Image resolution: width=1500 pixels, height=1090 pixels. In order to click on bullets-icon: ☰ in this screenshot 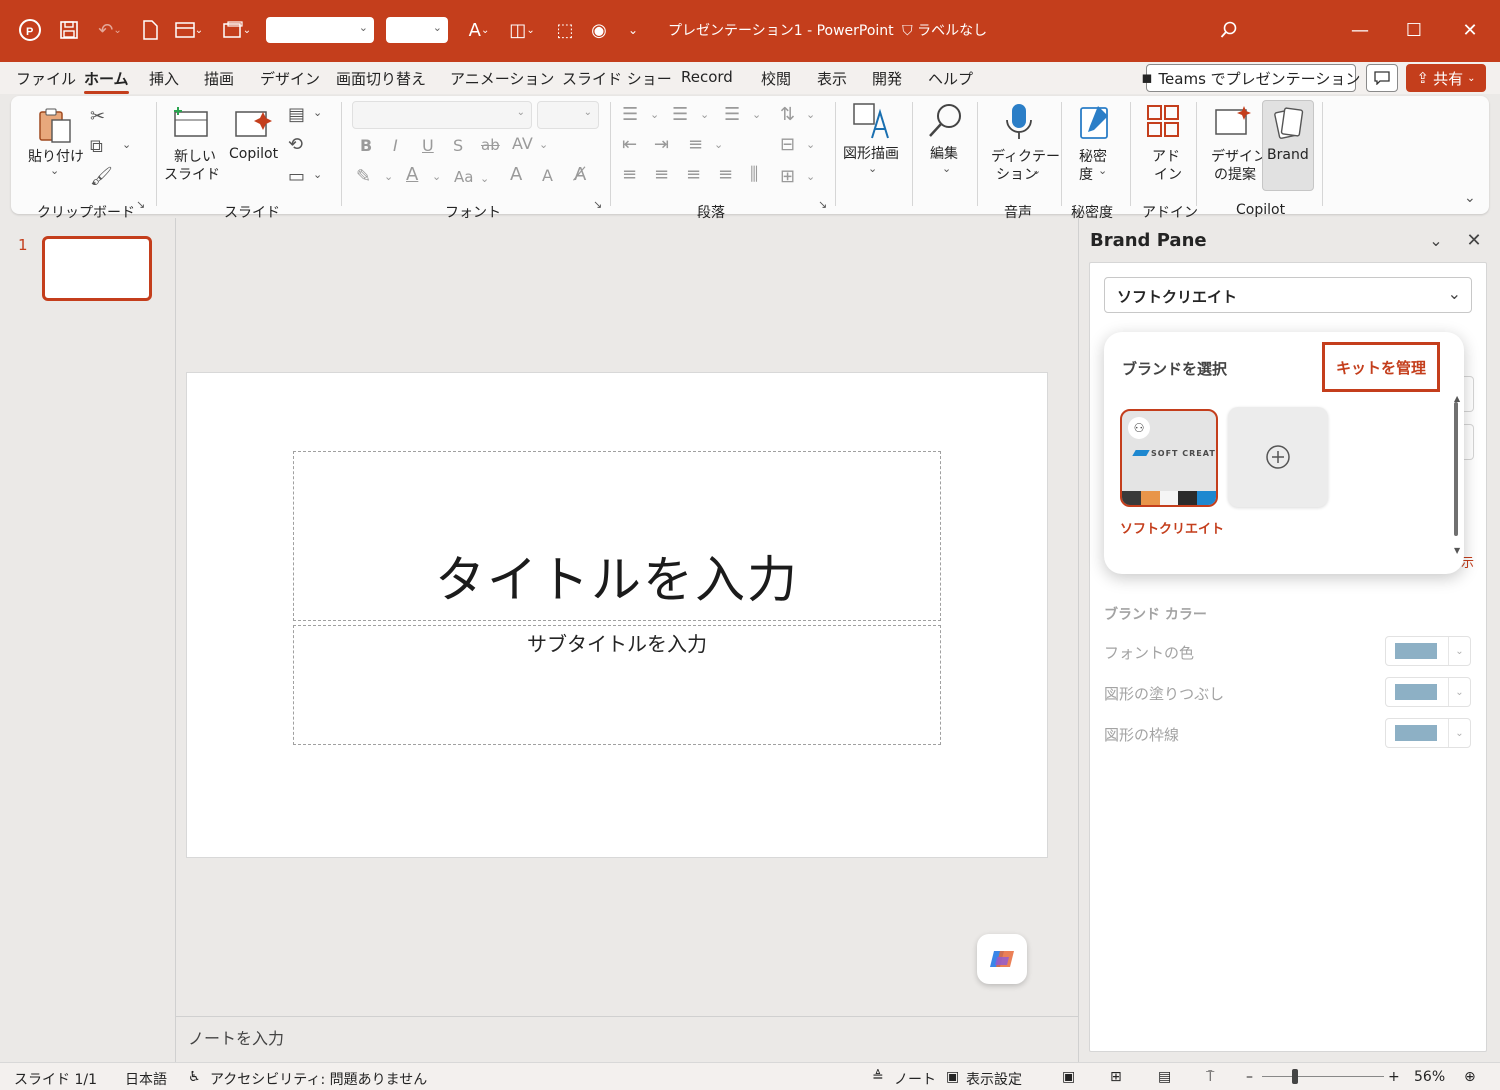, I will do `click(630, 114)`.